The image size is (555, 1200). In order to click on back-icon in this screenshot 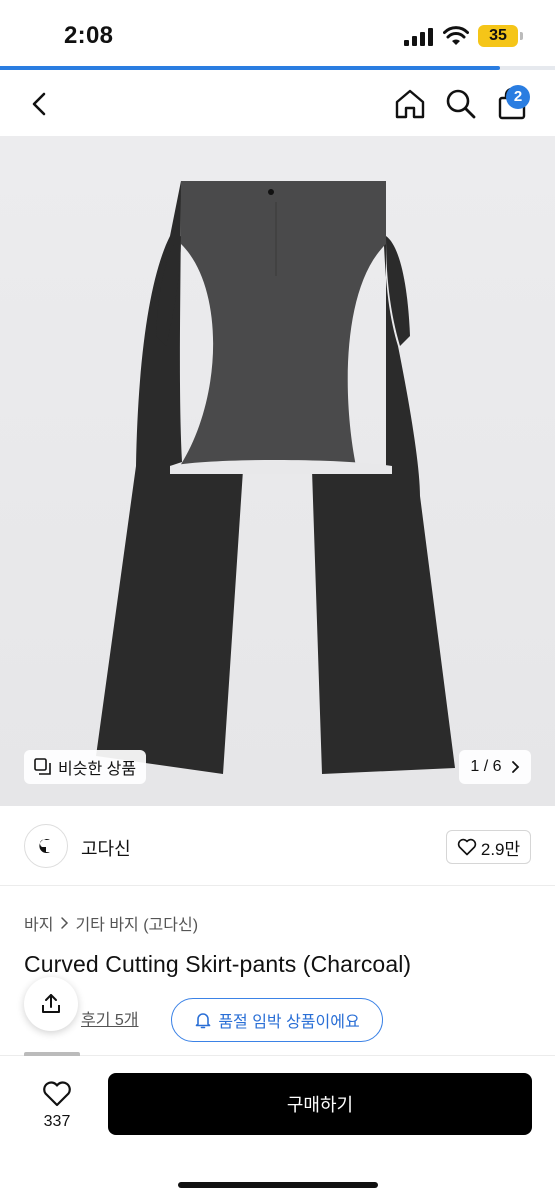, I will do `click(40, 104)`.